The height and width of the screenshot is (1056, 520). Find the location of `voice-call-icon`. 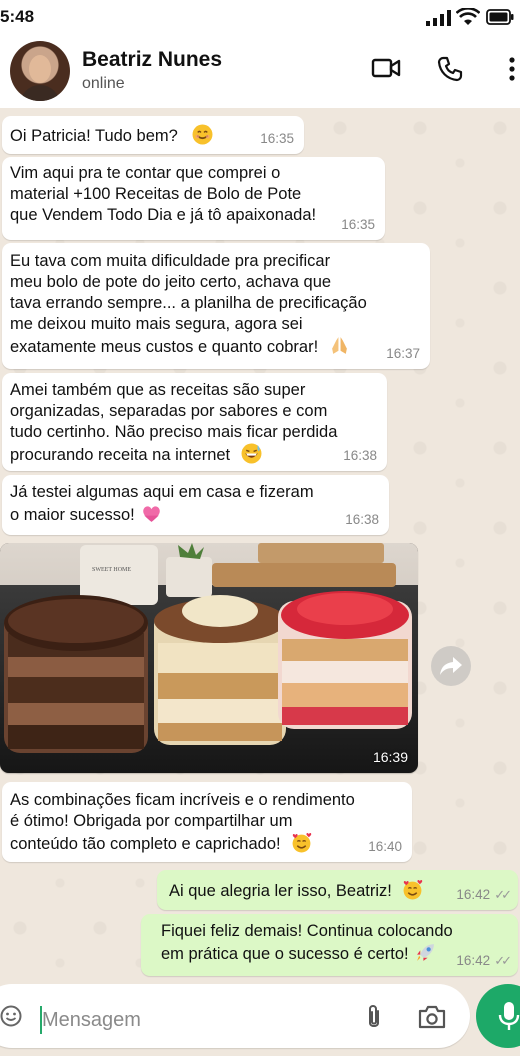

voice-call-icon is located at coordinates (450, 69).